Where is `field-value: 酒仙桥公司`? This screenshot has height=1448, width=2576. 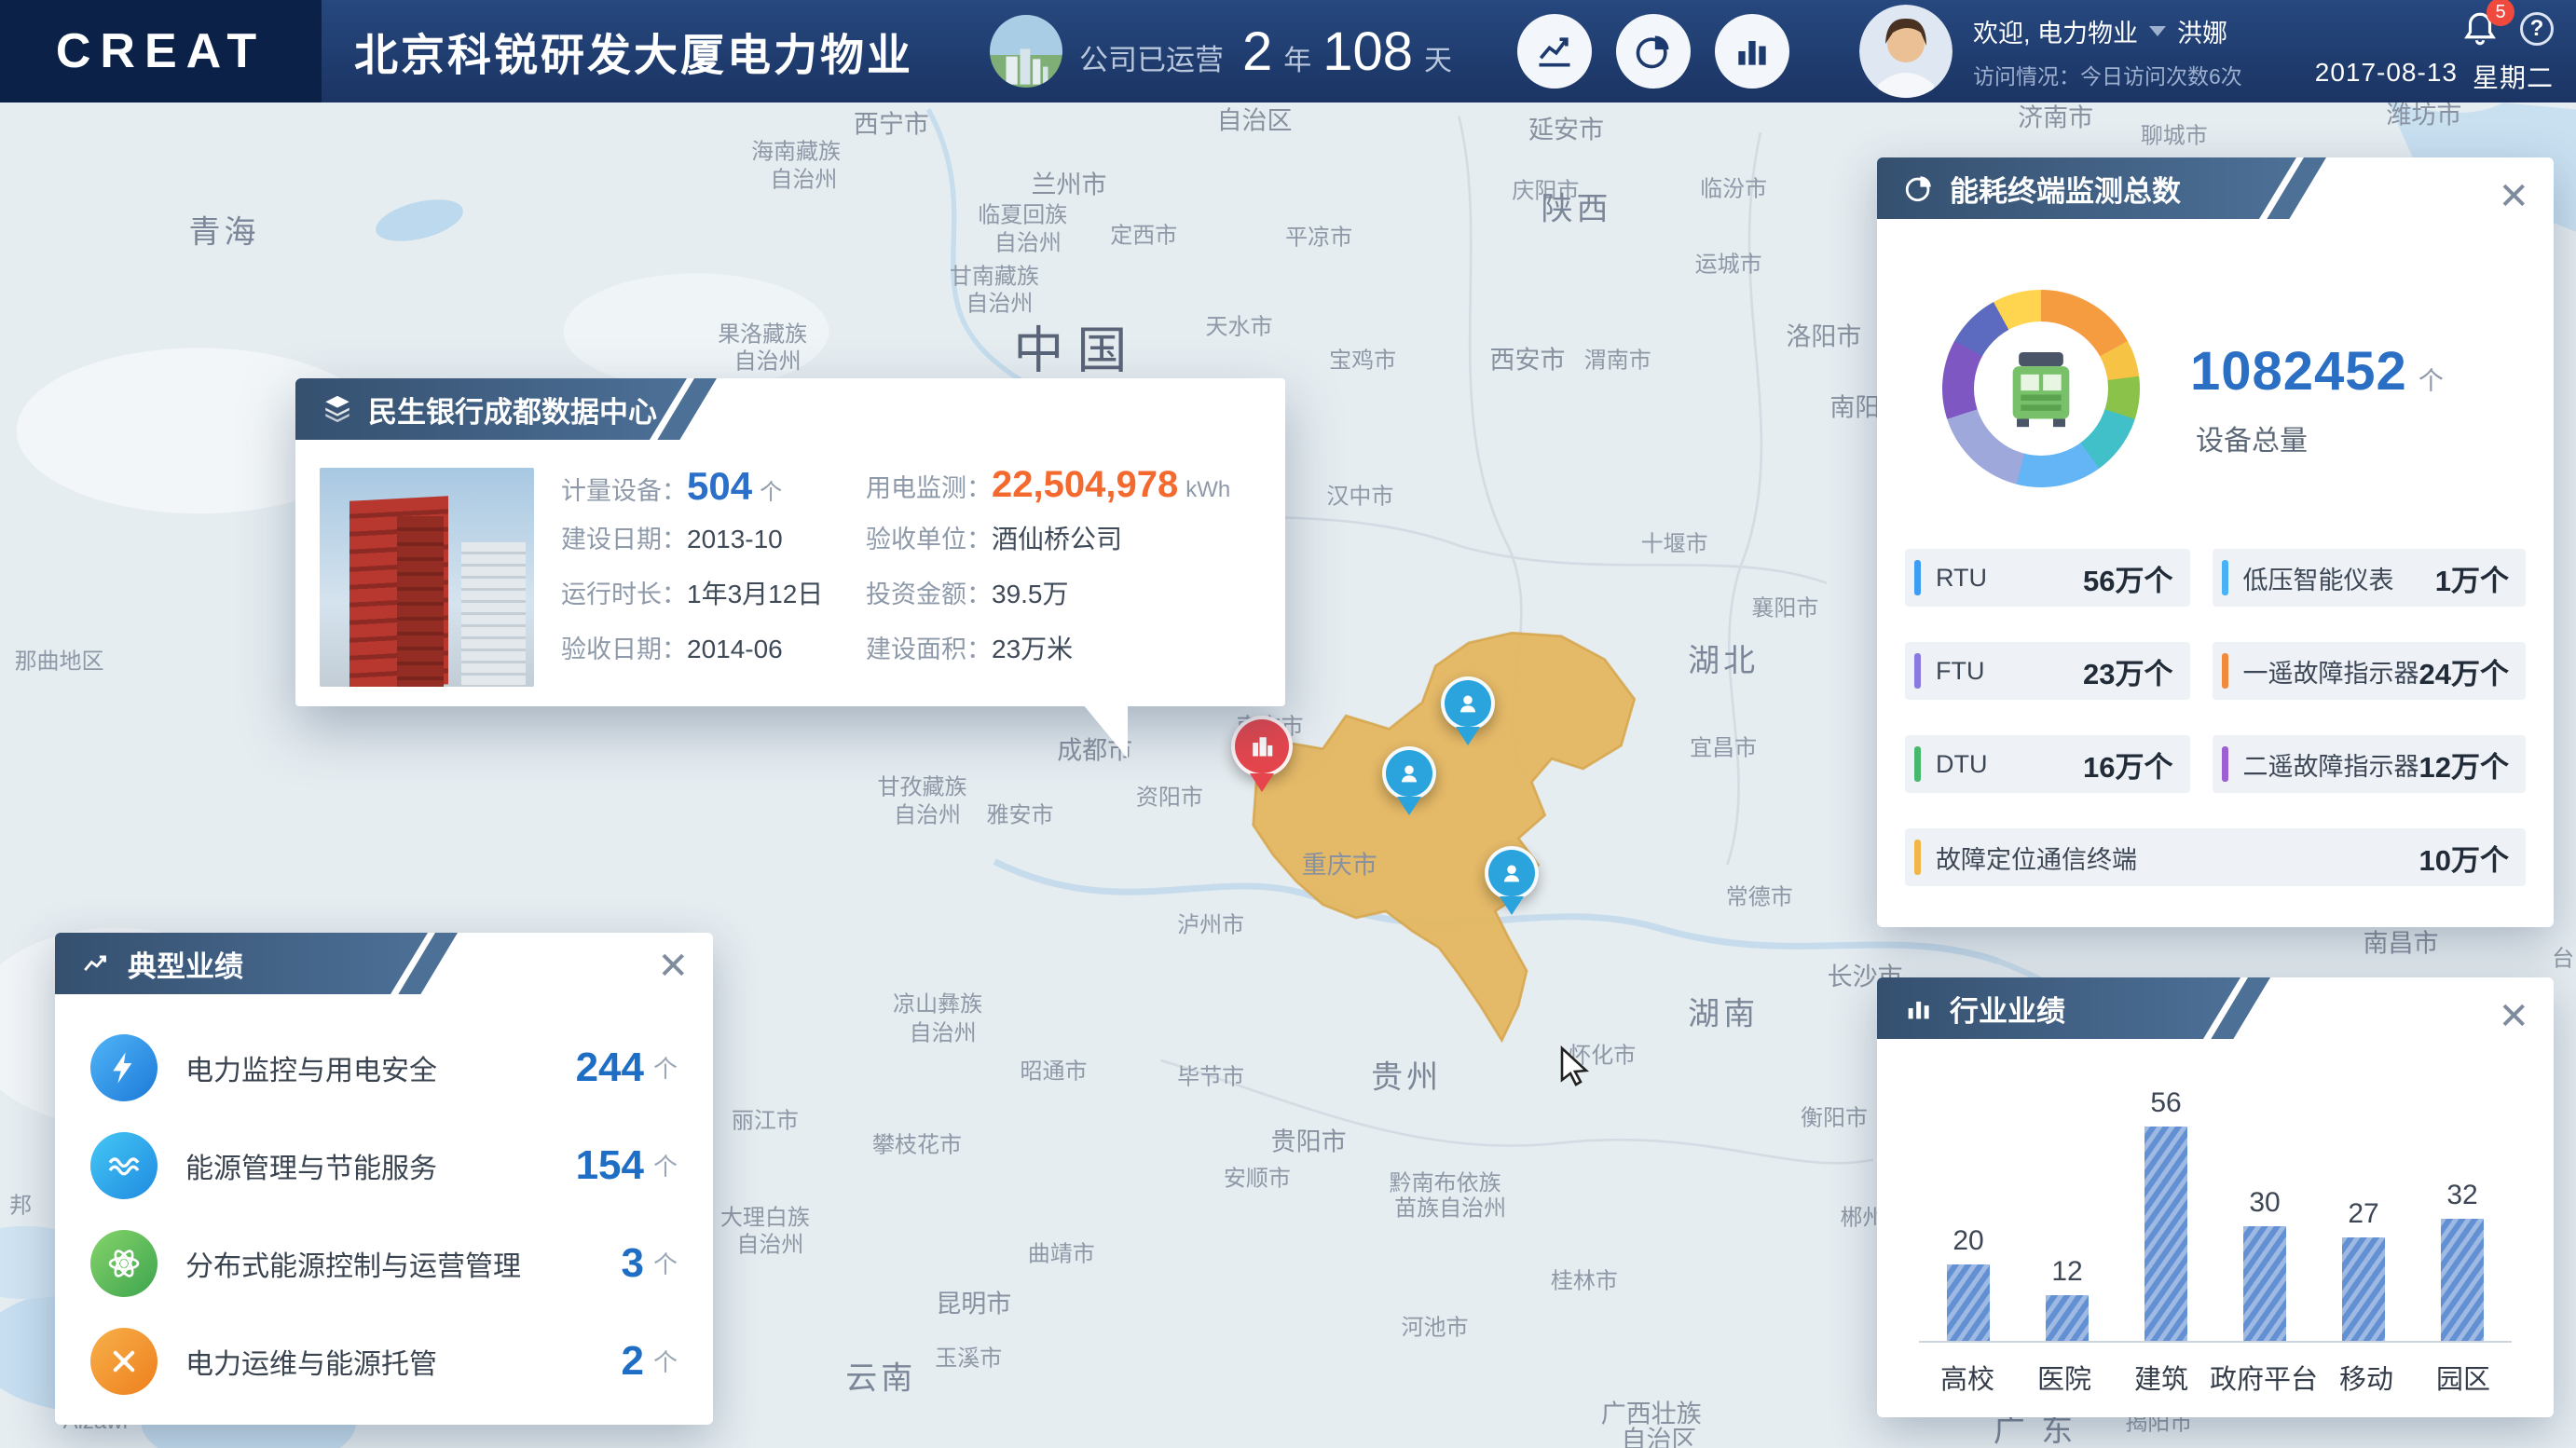
field-value: 酒仙桥公司 is located at coordinates (1057, 539).